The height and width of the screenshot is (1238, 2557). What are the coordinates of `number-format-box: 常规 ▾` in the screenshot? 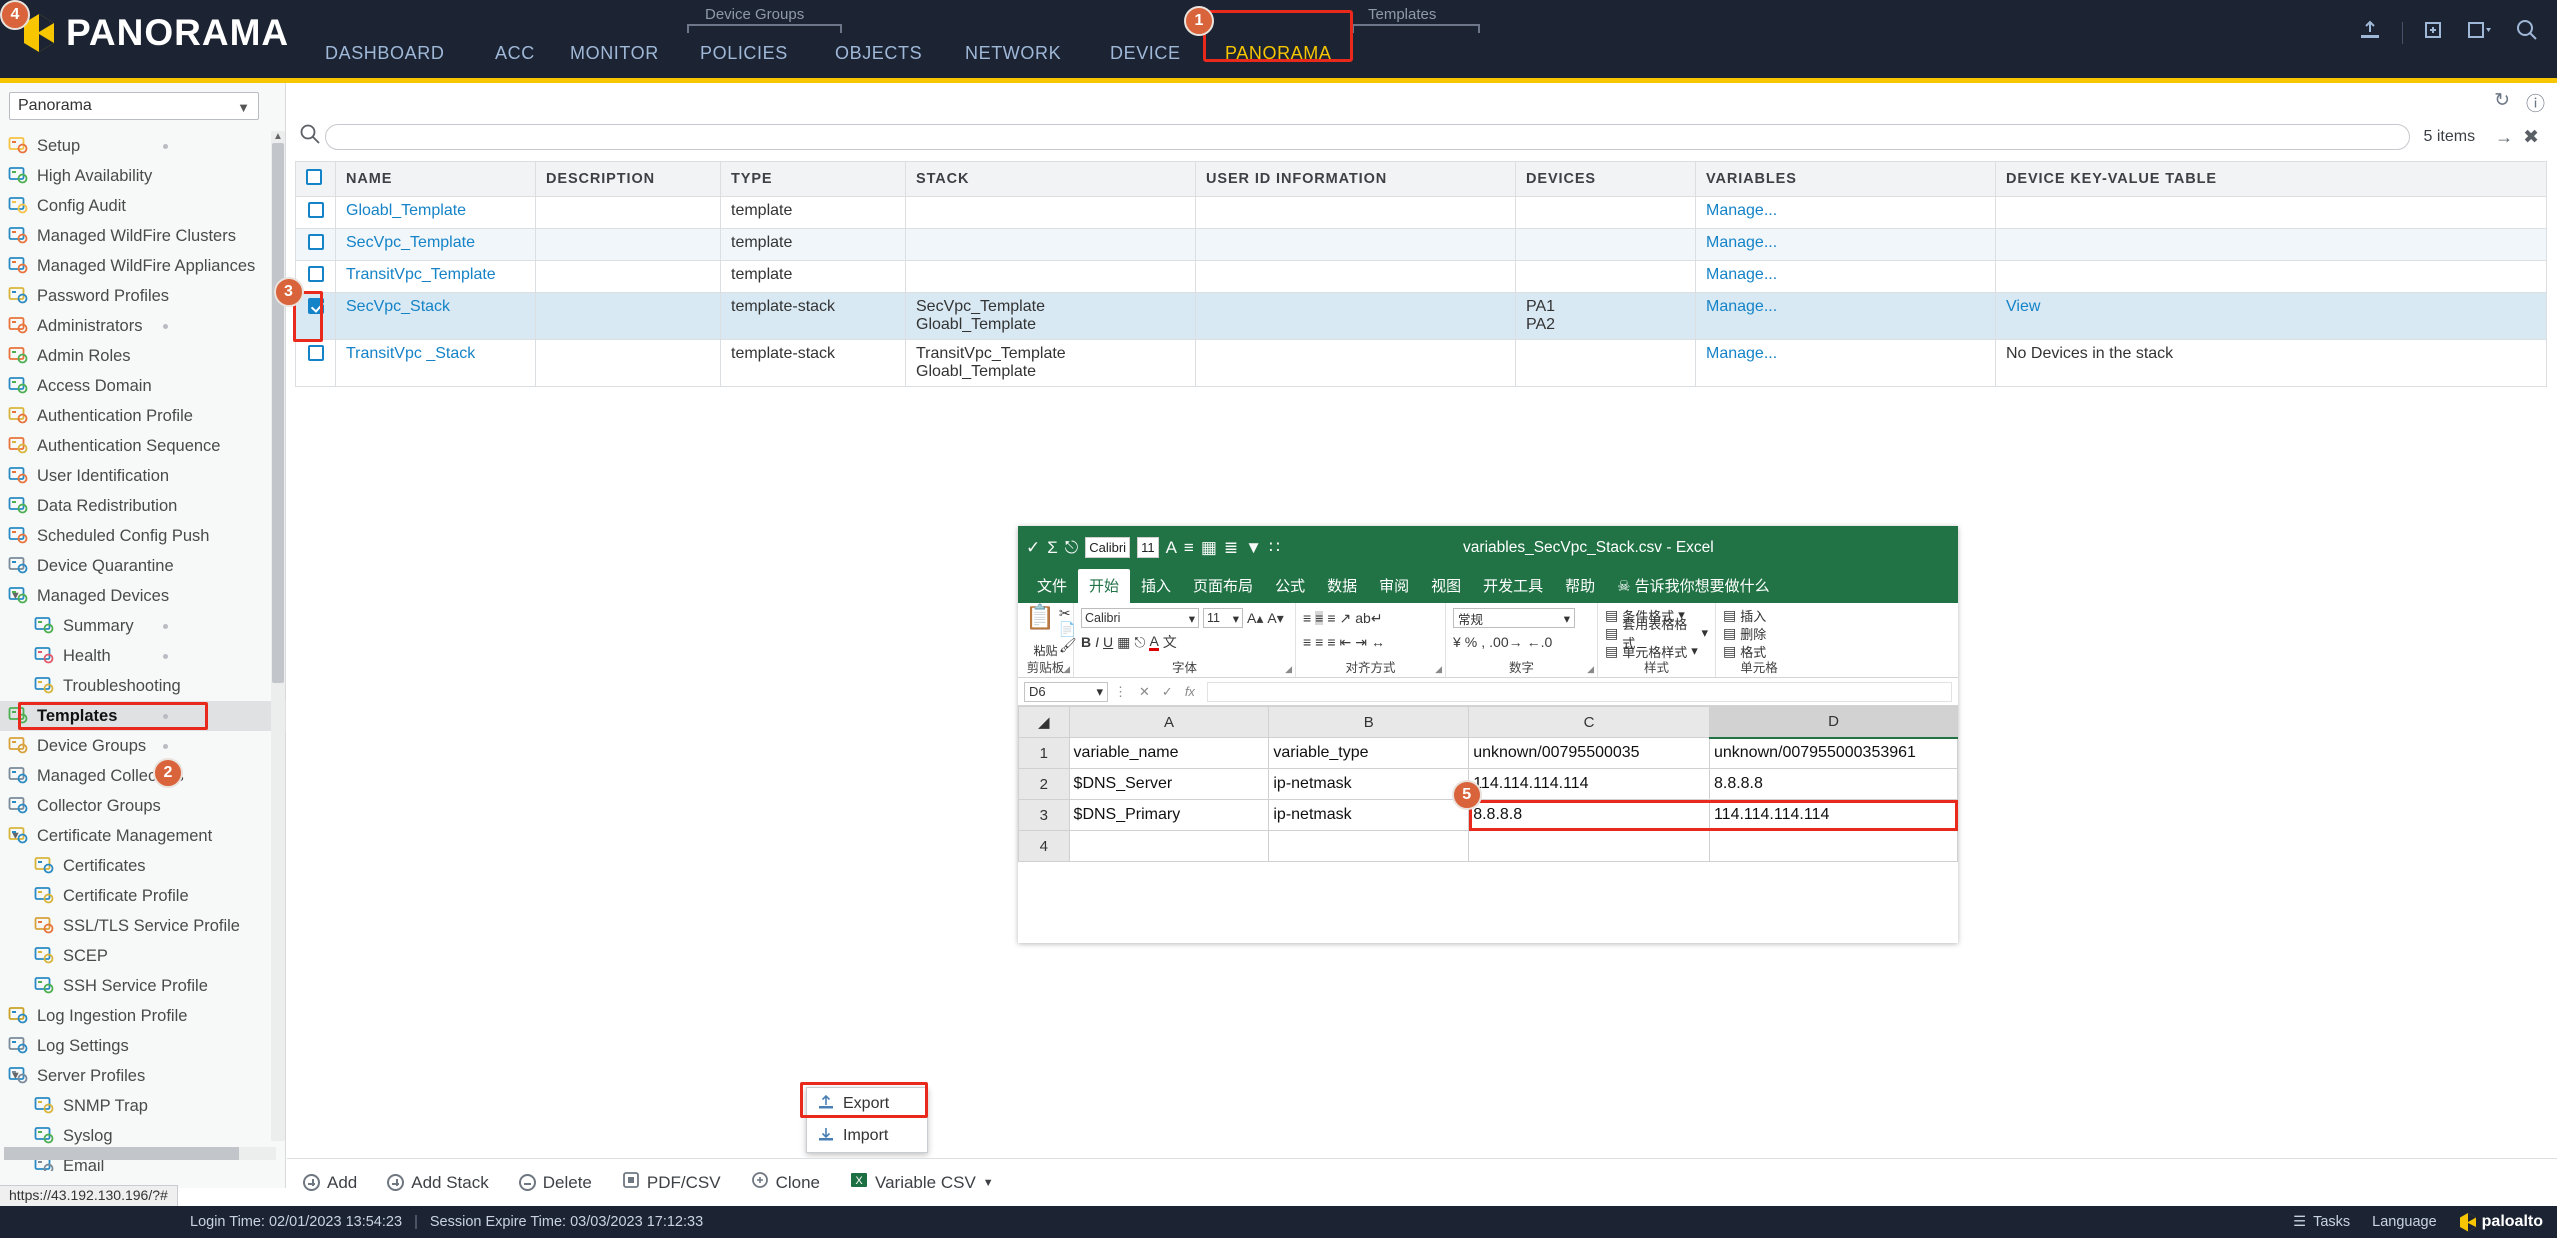 It's located at (1514, 618).